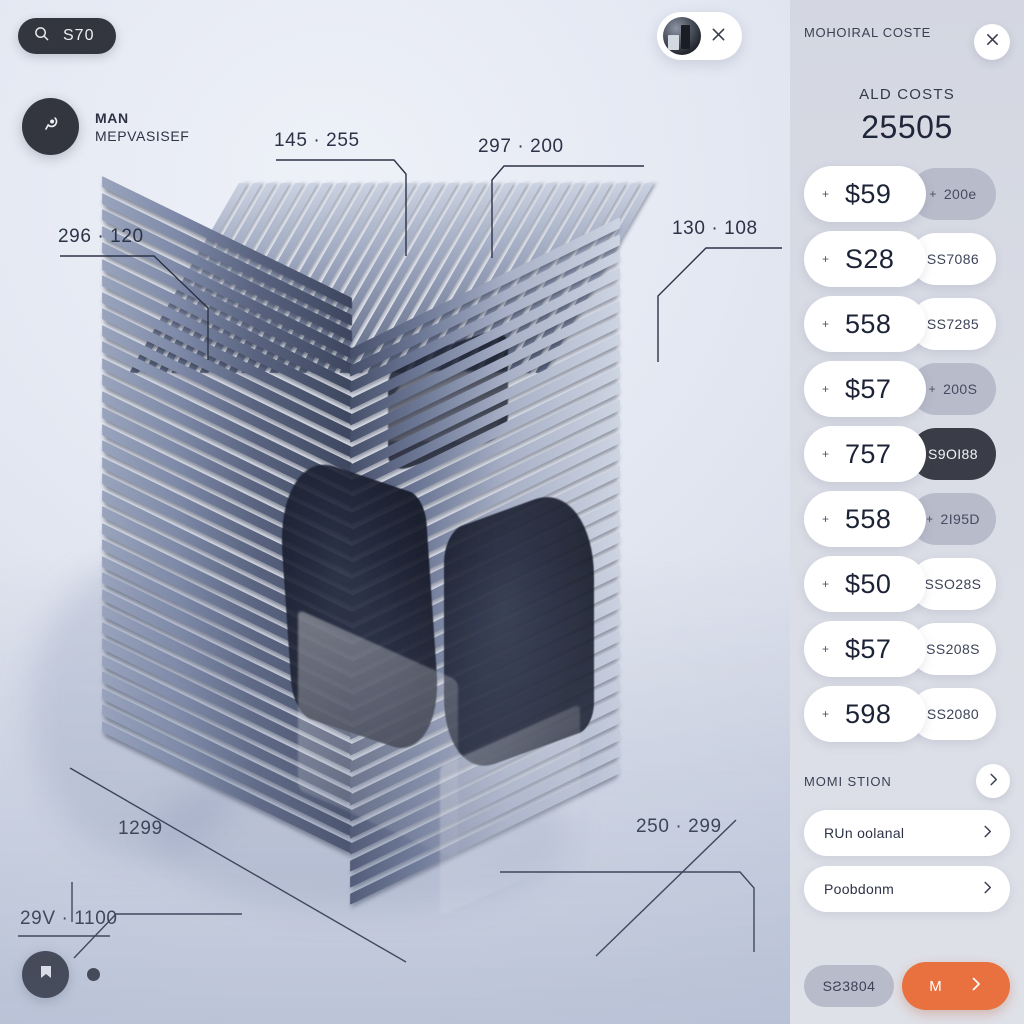 This screenshot has width=1024, height=1024. What do you see at coordinates (865, 194) in the screenshot?
I see `cost-main-pill: + $59` at bounding box center [865, 194].